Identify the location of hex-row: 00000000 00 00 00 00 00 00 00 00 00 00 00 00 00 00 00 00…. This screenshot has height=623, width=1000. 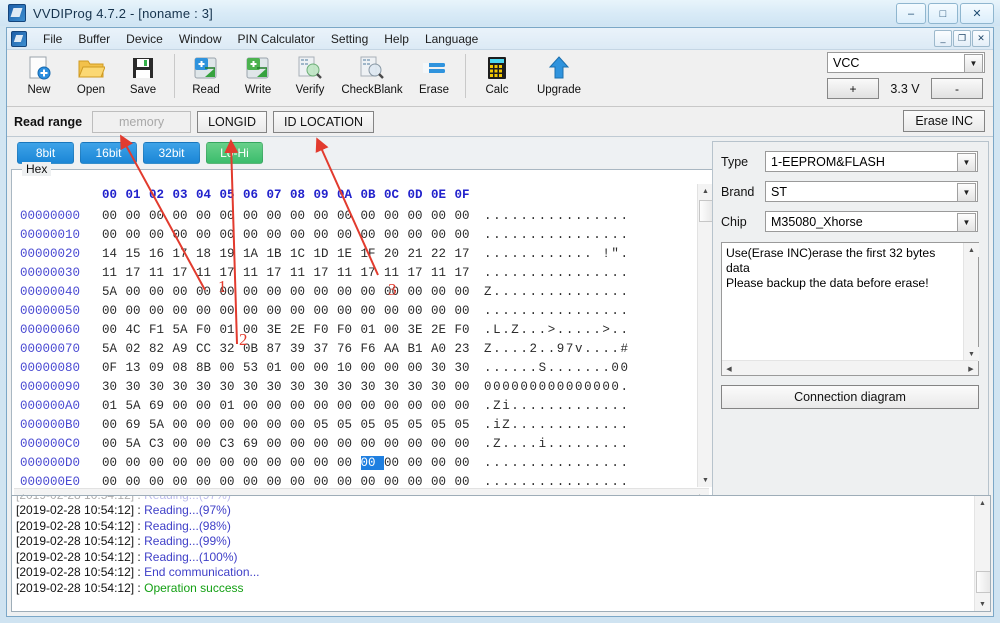
(362, 215).